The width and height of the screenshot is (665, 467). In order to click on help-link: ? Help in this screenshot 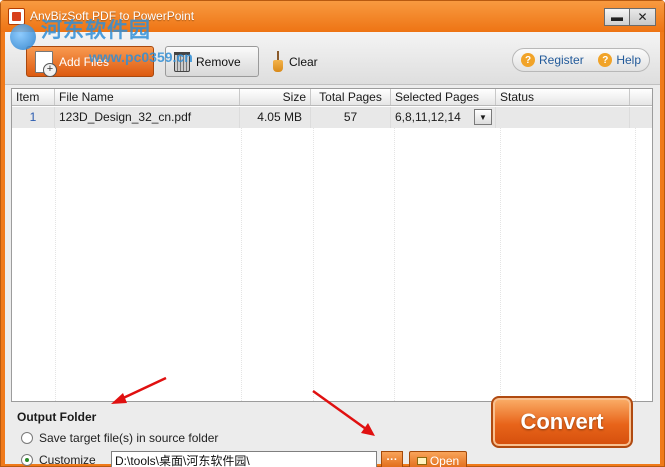, I will do `click(619, 60)`.